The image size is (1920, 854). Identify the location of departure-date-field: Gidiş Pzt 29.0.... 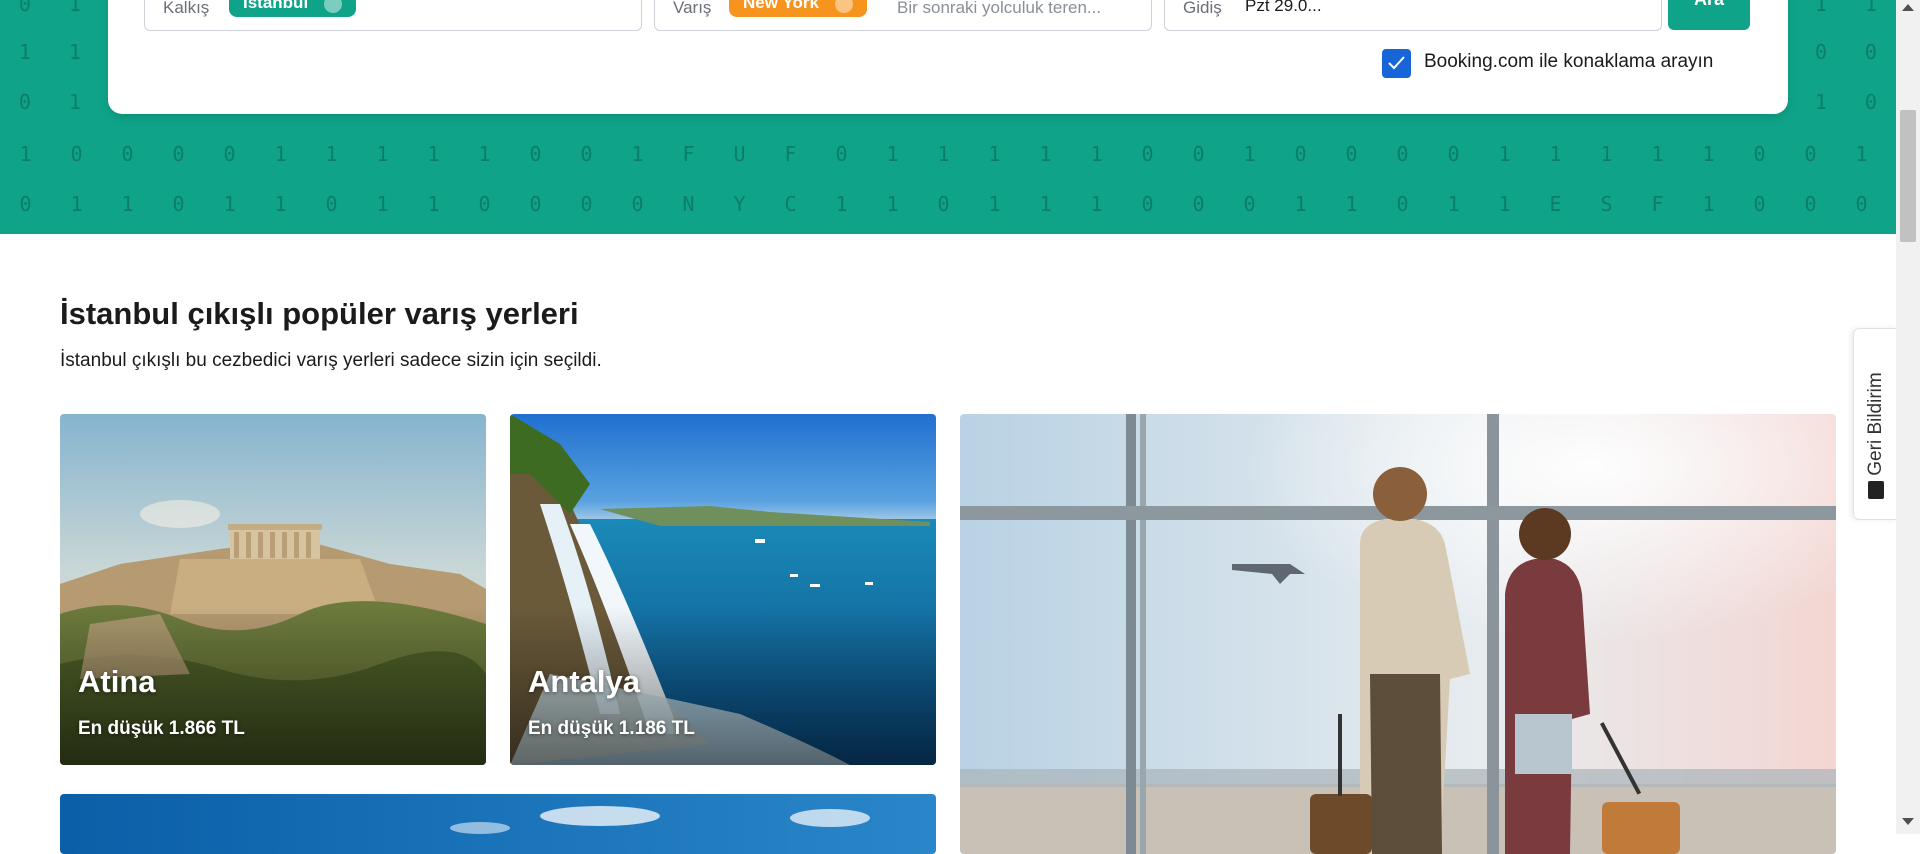
(1413, 15).